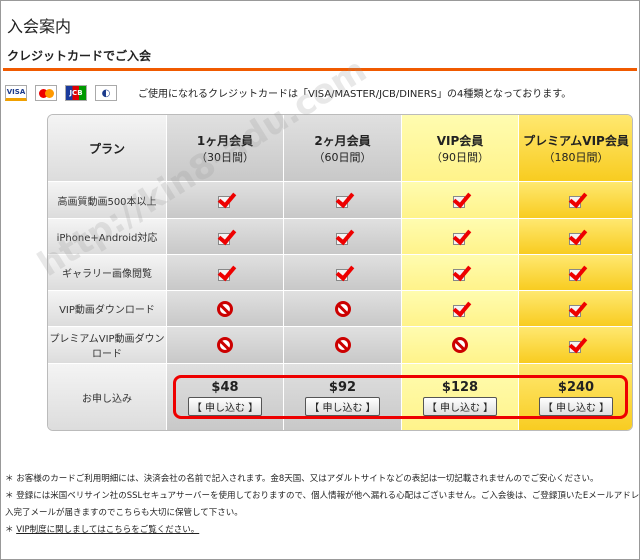 The height and width of the screenshot is (560, 640). Describe the element at coordinates (107, 237) in the screenshot. I see `feature-label: iPhone+Android対応` at that location.